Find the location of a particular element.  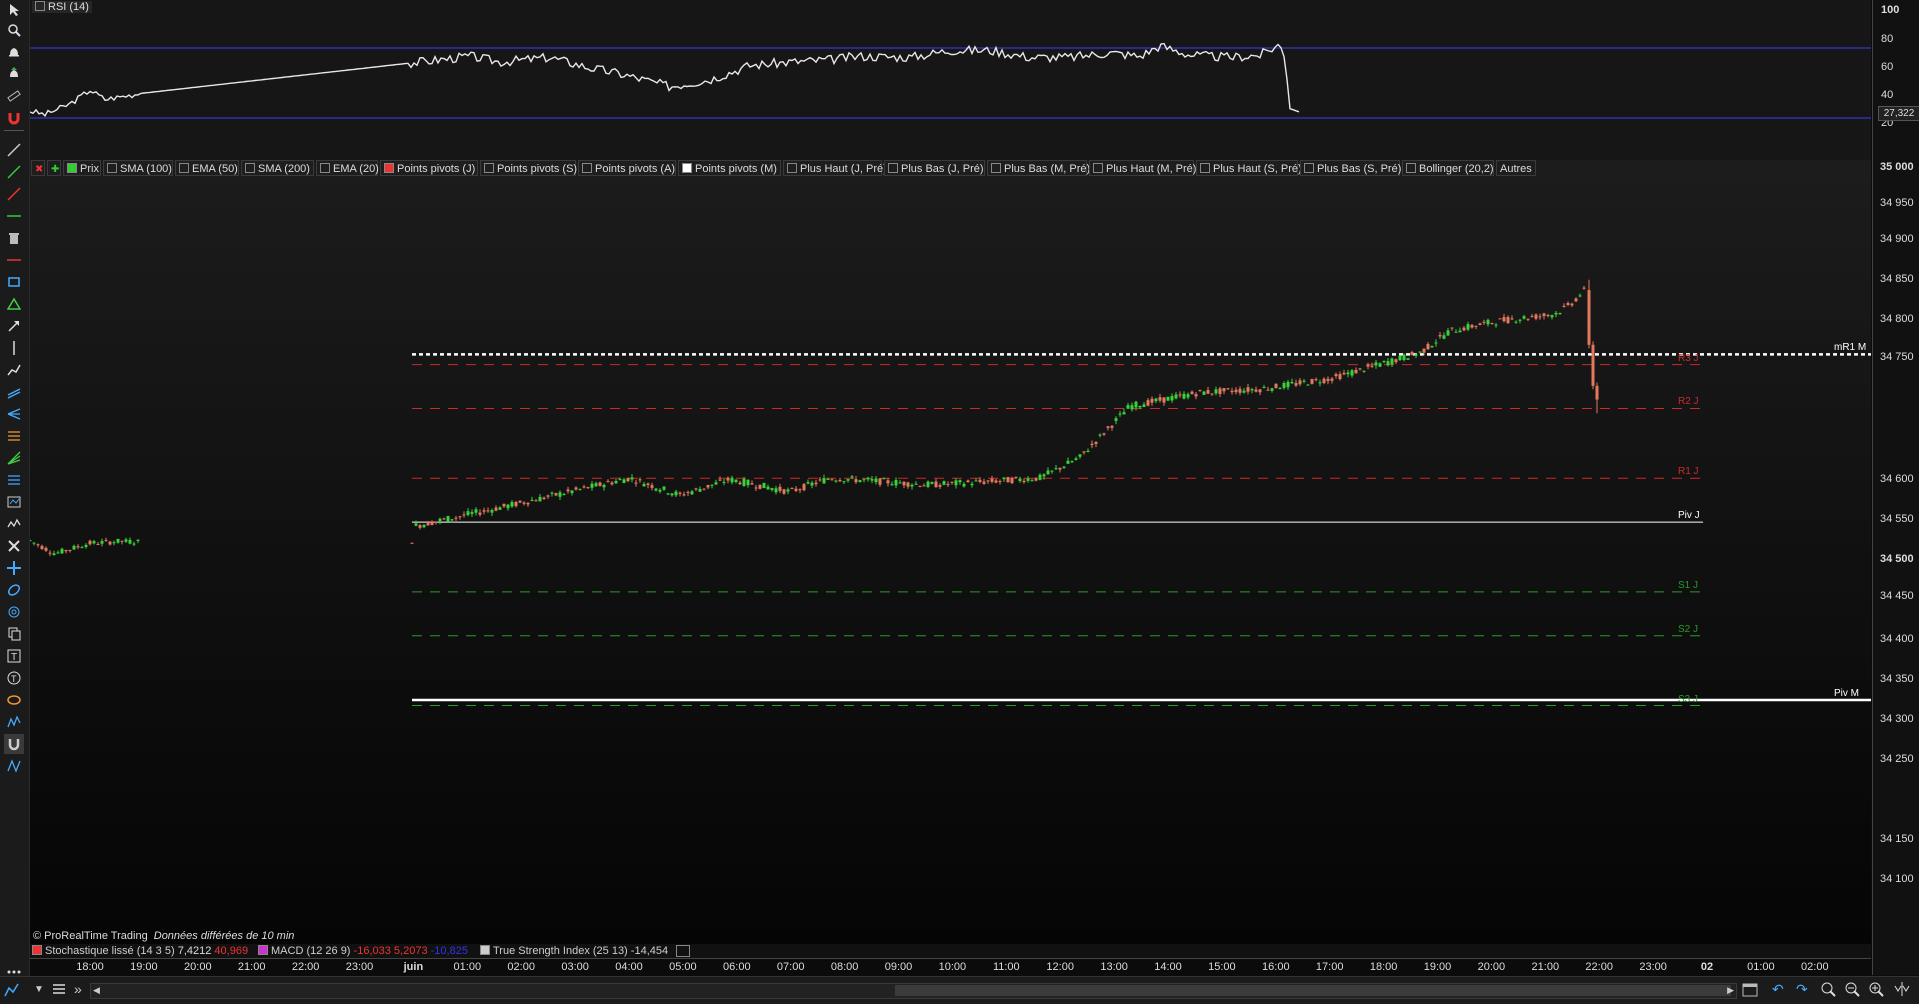

horizontal-scrollbar: ◀ ▶ is located at coordinates (913, 991).